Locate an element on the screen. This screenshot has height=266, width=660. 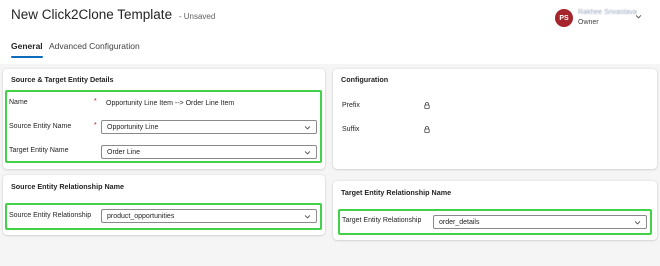
target-entity-select: Order Line is located at coordinates (209, 152).